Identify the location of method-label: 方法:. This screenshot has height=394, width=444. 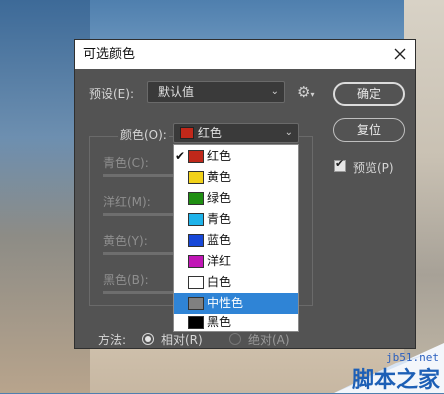
(112, 340).